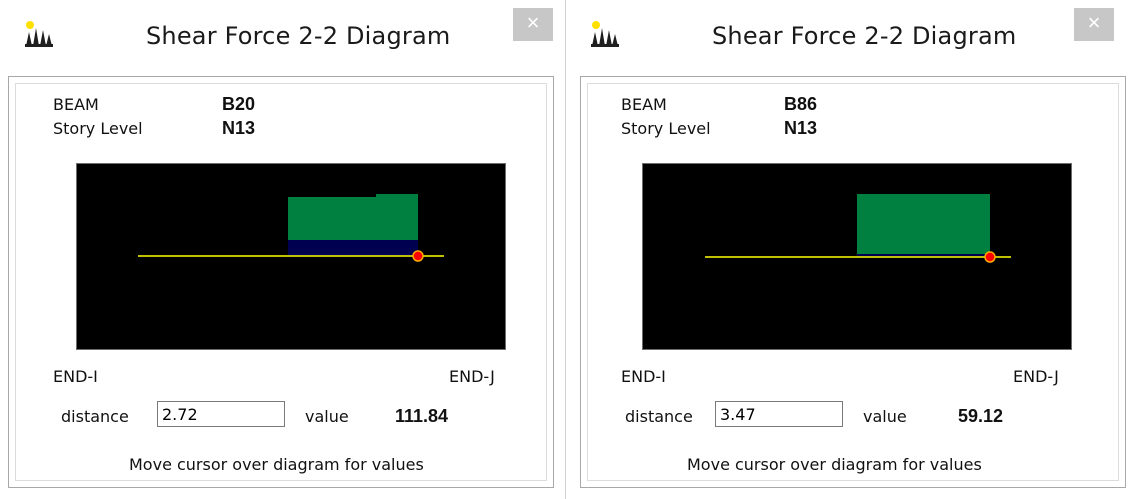 The width and height of the screenshot is (1132, 499). Describe the element at coordinates (981, 416) in the screenshot. I see `value-readout: 59.12` at that location.